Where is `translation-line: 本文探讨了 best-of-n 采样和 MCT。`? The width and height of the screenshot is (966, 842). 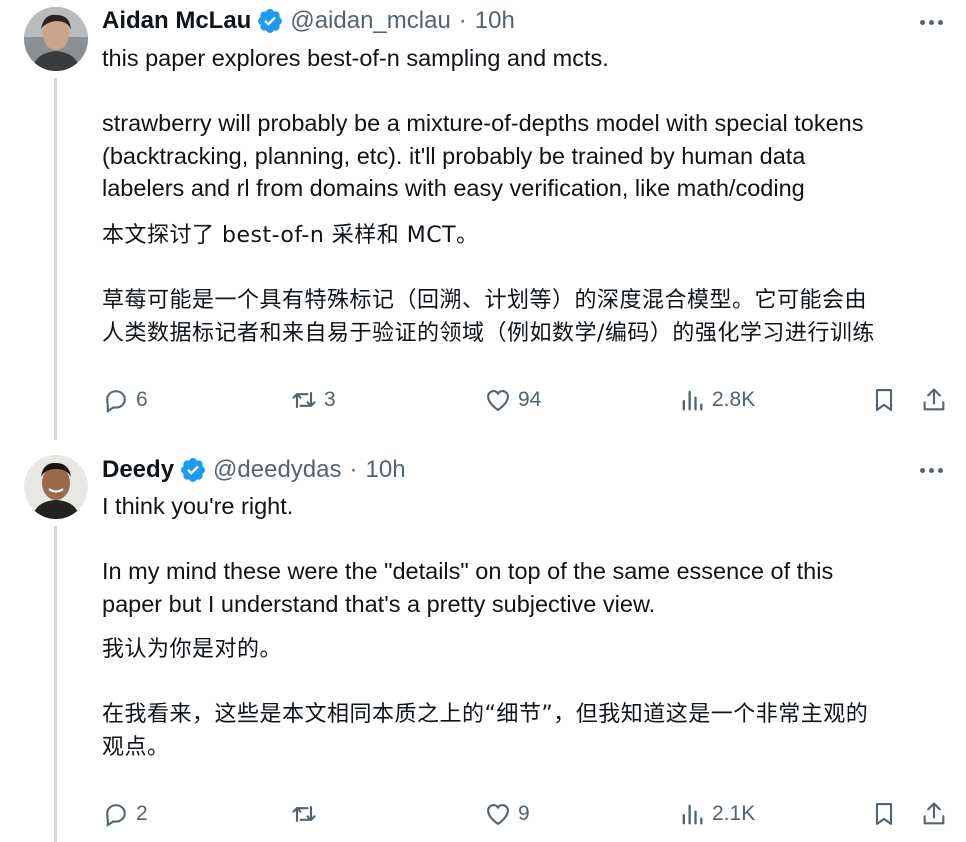 translation-line: 本文探讨了 best-of-n 采样和 MCT。 is located at coordinates (290, 235).